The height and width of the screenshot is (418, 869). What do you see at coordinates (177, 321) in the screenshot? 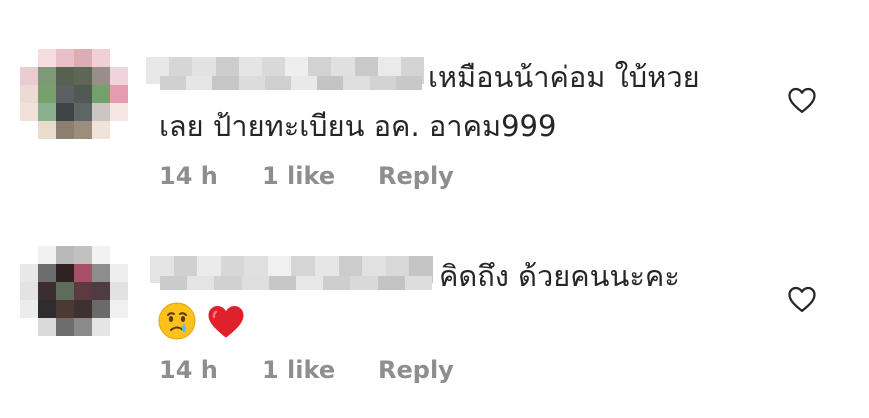
I see `crying-face-emoji` at bounding box center [177, 321].